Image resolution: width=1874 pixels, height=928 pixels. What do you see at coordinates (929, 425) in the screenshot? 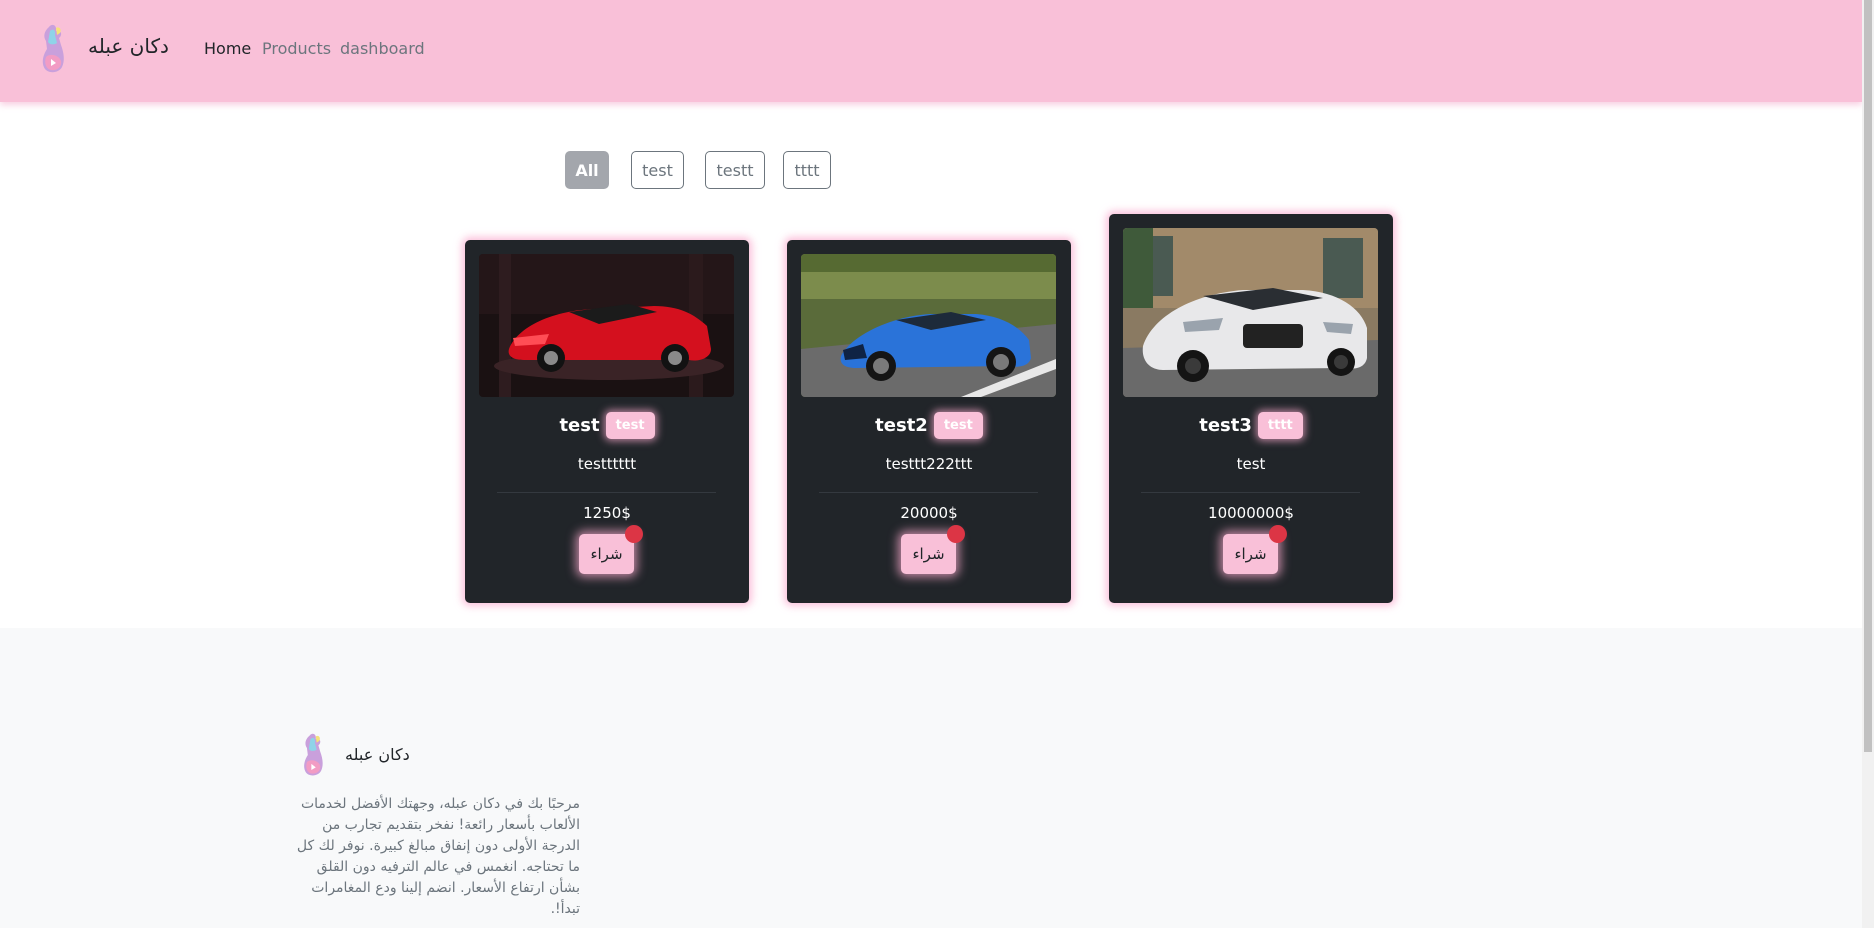
I see `product-title-row: test2 test` at bounding box center [929, 425].